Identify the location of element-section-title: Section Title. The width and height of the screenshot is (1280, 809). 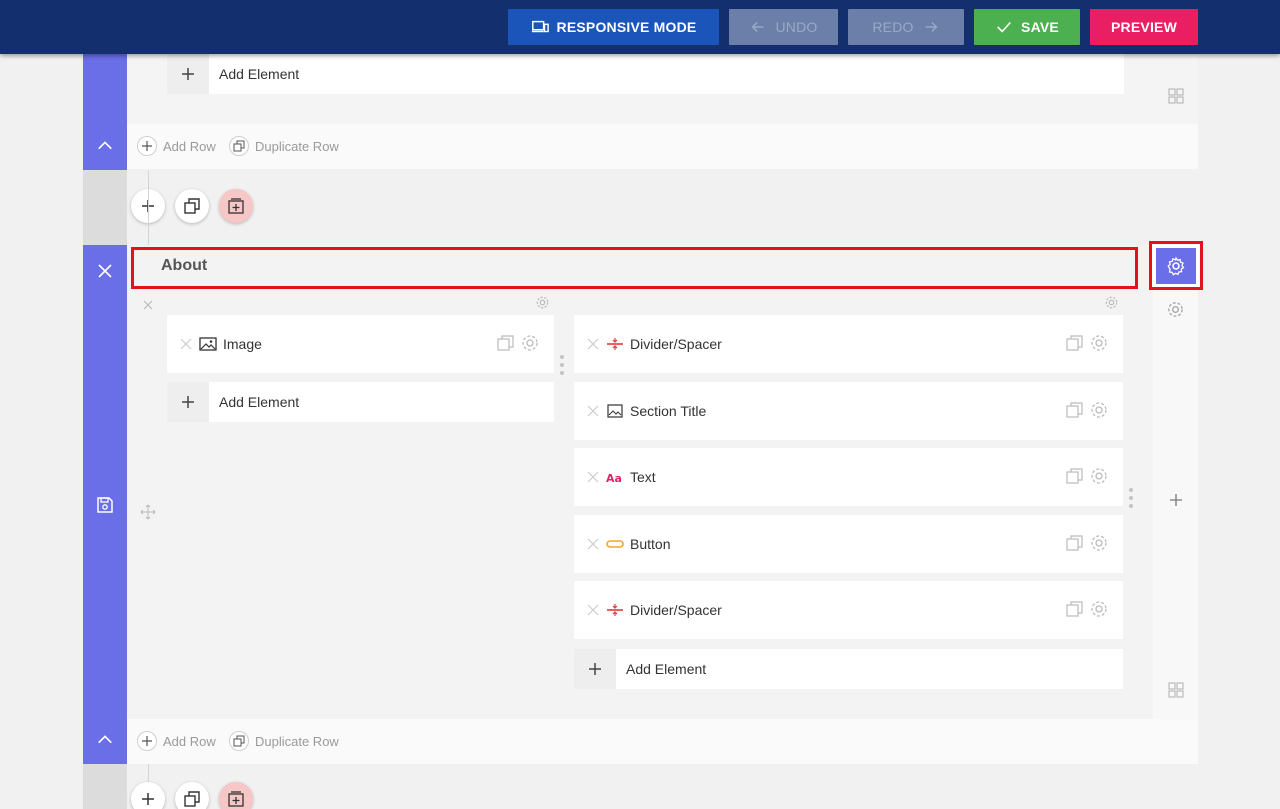
(848, 411).